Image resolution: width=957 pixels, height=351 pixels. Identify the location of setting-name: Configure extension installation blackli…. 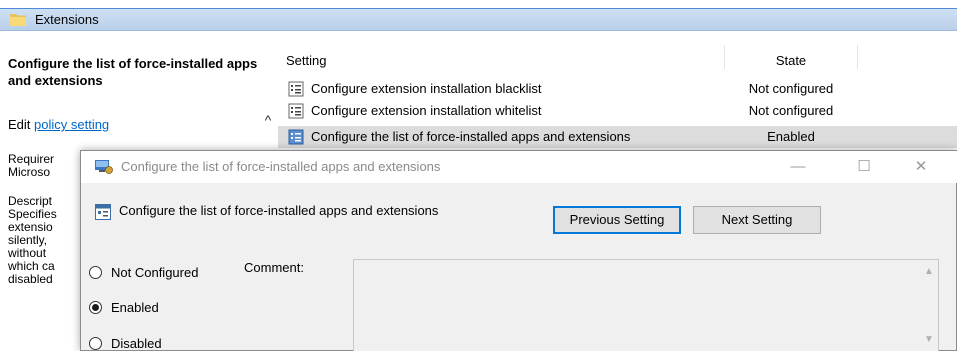
(426, 88).